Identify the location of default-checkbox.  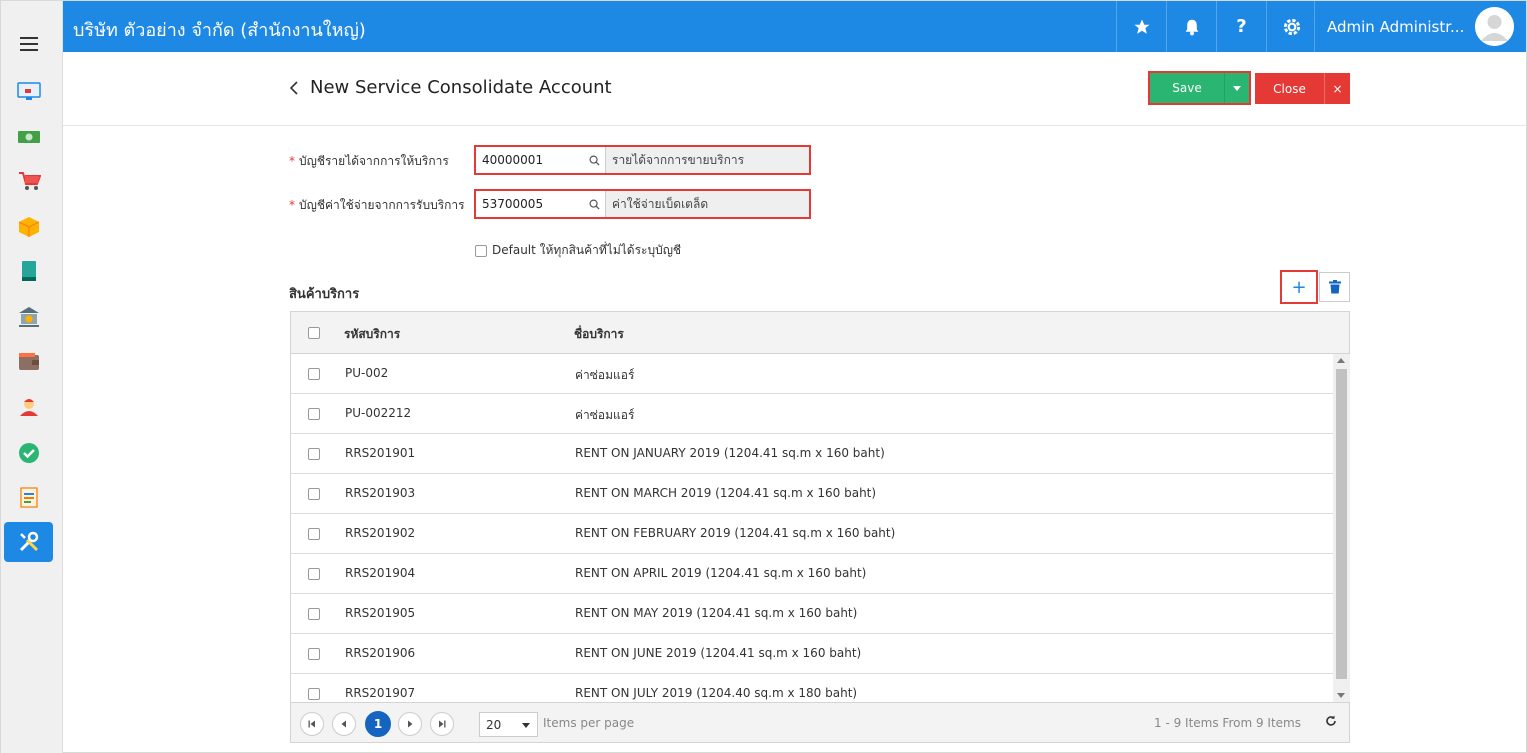
(481, 250).